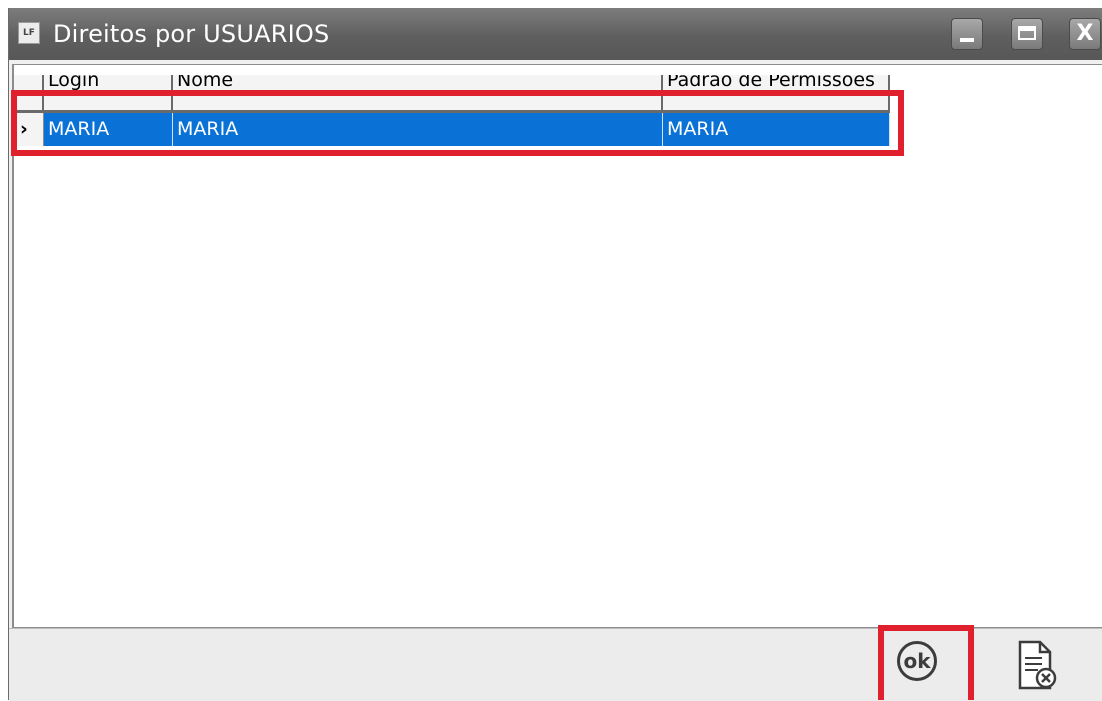  Describe the element at coordinates (926, 662) in the screenshot. I see `ok-highlight-box` at that location.